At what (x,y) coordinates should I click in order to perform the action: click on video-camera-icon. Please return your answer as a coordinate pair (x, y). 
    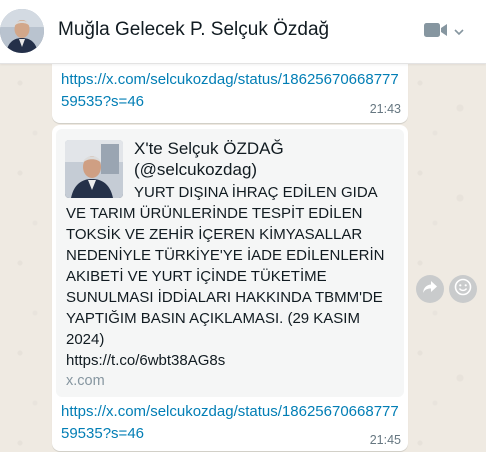
    Looking at the image, I should click on (436, 32).